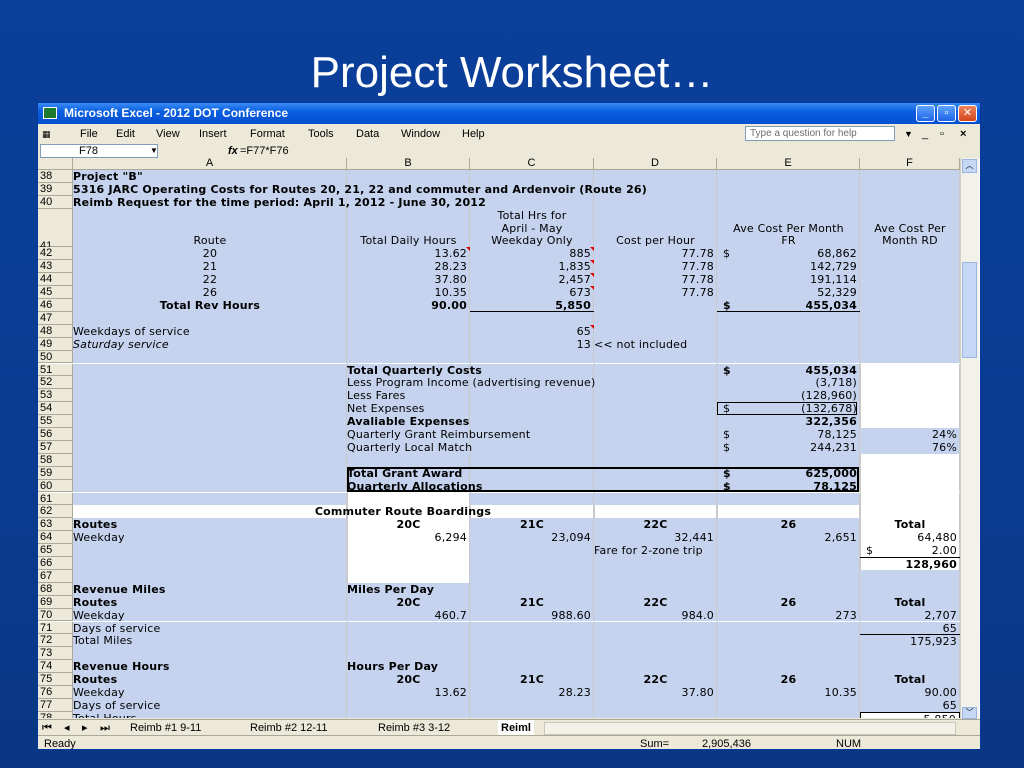  What do you see at coordinates (788, 279) in the screenshot?
I see `cell-e: 191,114` at bounding box center [788, 279].